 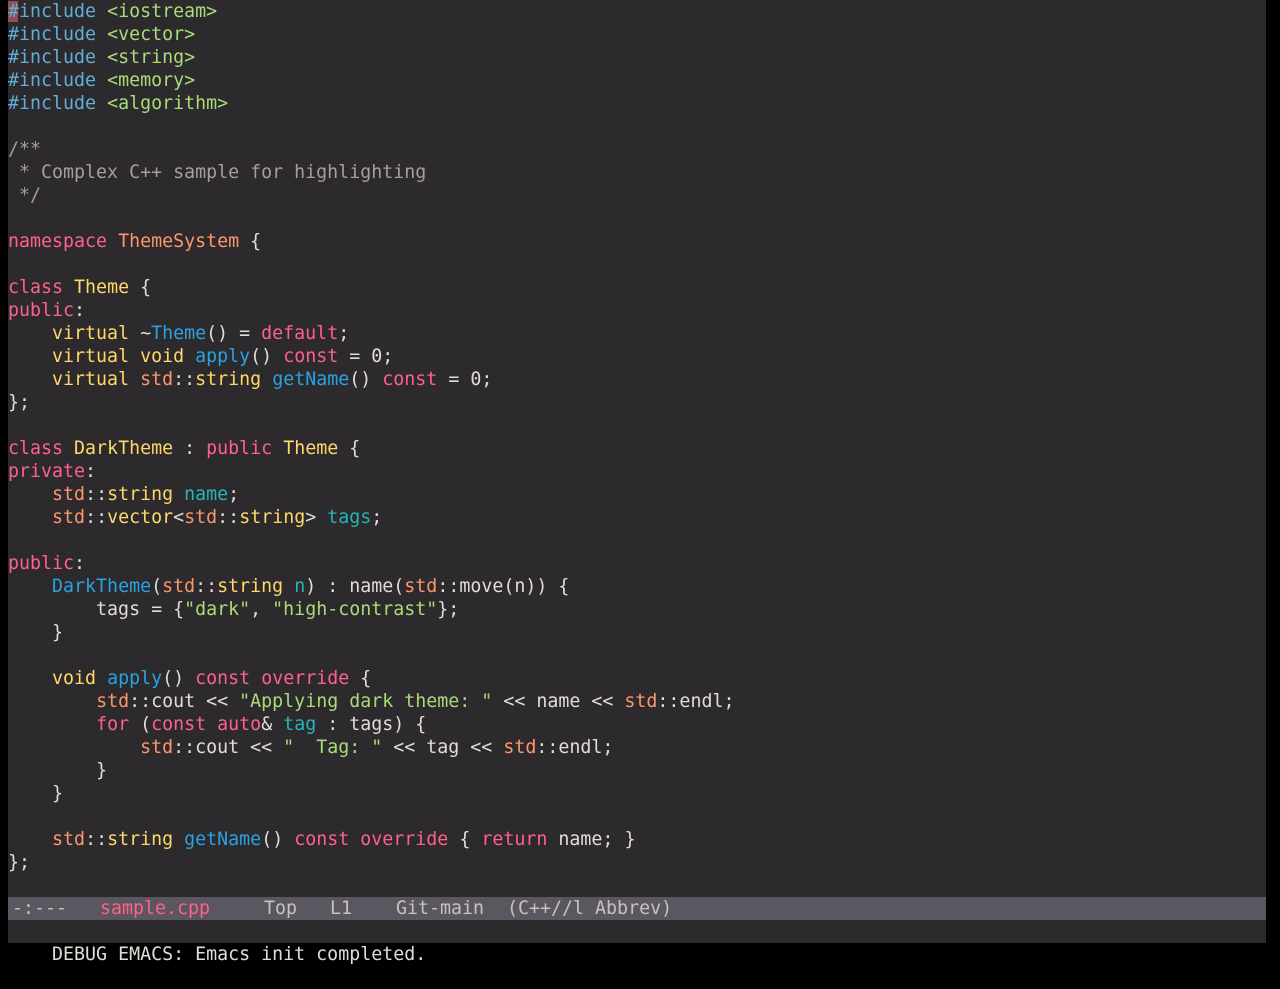 What do you see at coordinates (40, 908) in the screenshot?
I see `modeline-status: -:---` at bounding box center [40, 908].